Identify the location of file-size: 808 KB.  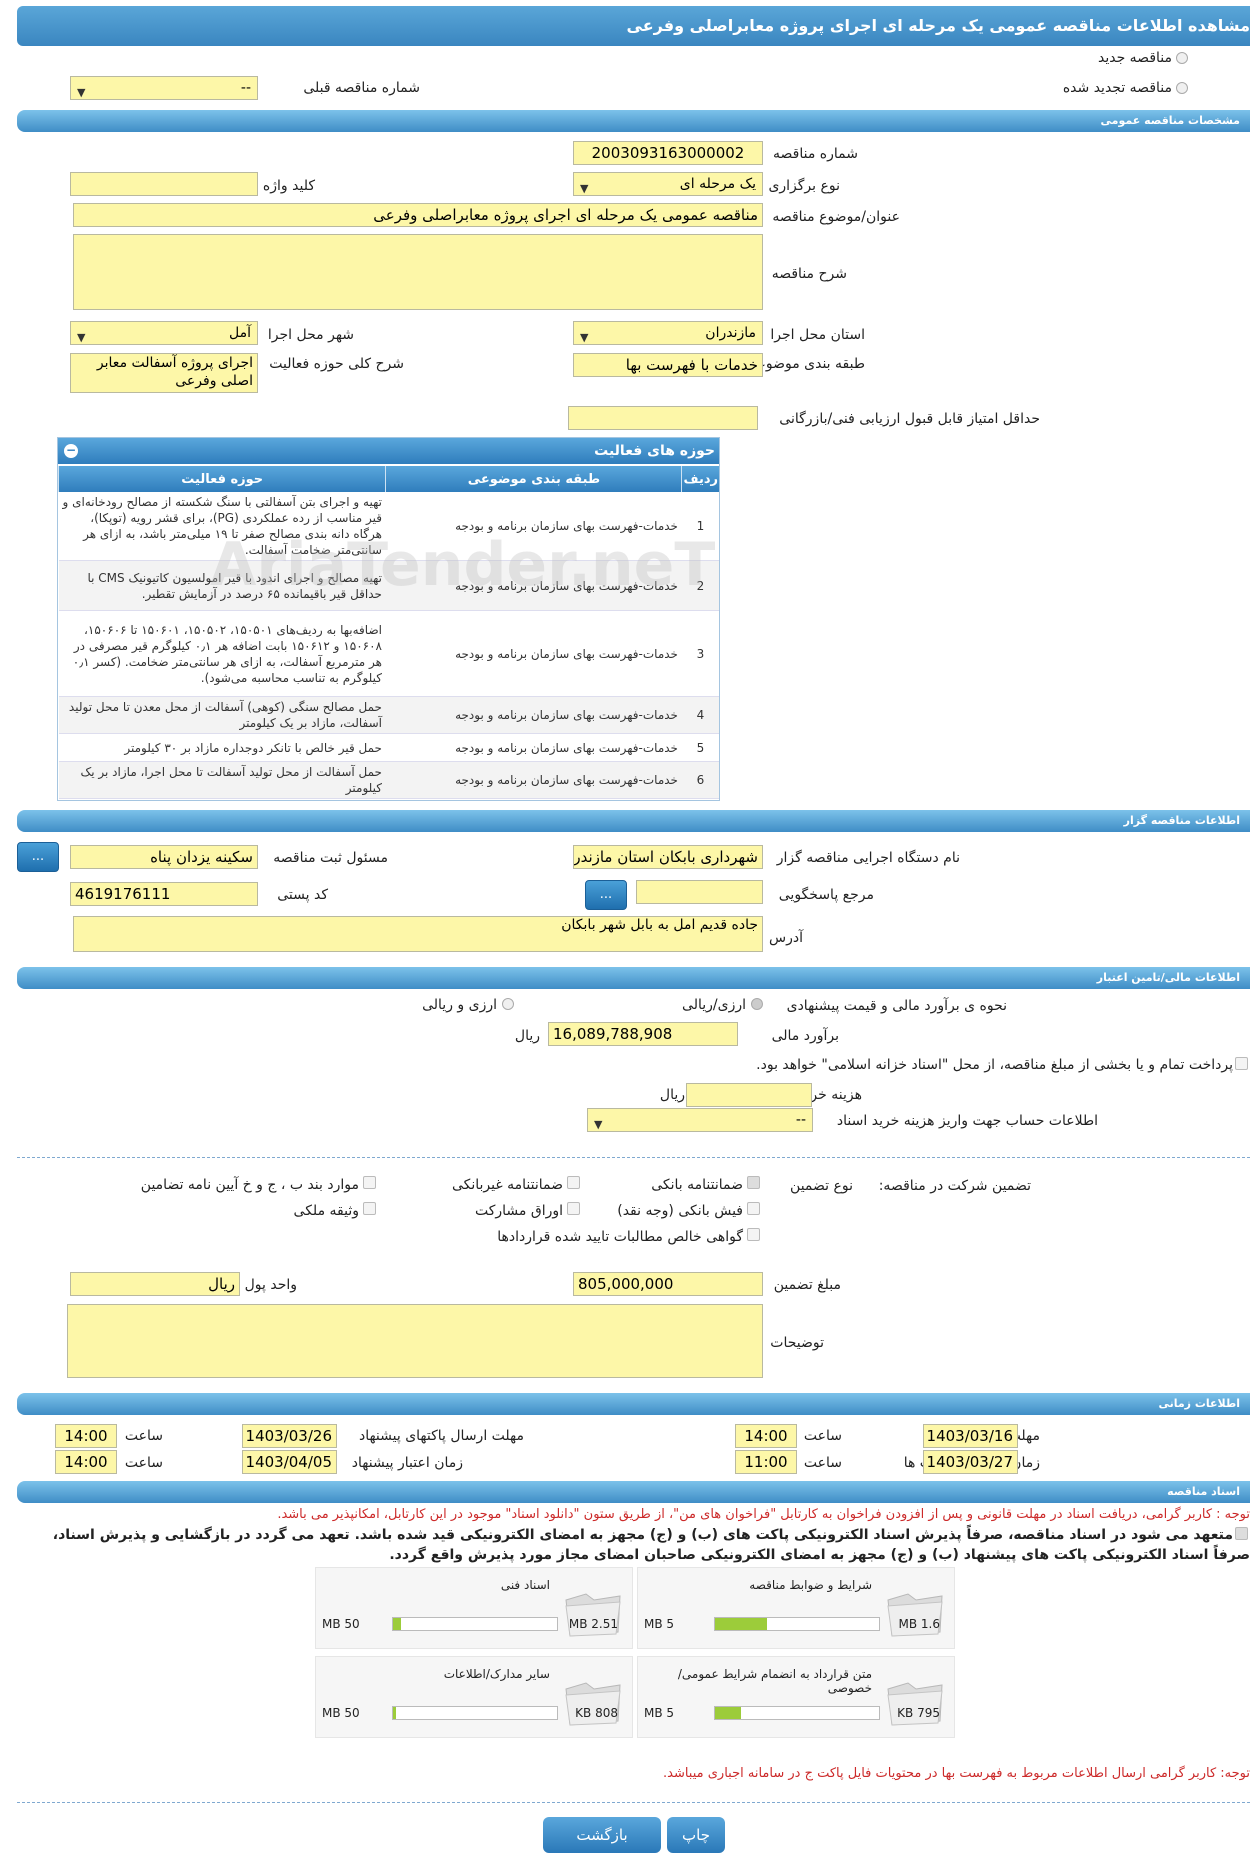
(596, 1713).